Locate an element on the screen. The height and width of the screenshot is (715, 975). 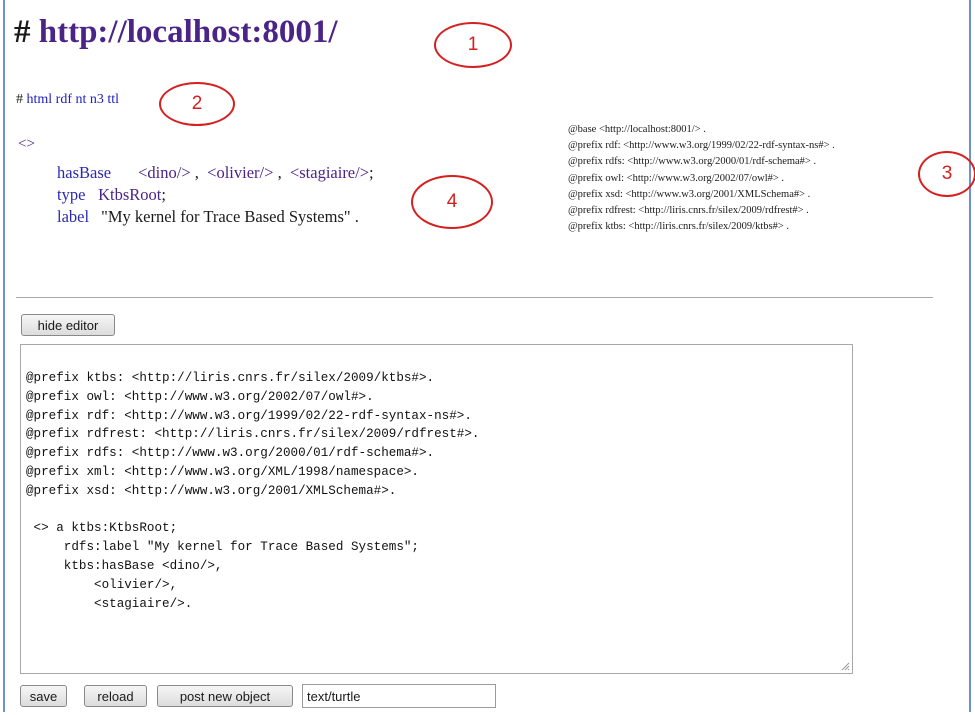
mime-type-input is located at coordinates (399, 696).